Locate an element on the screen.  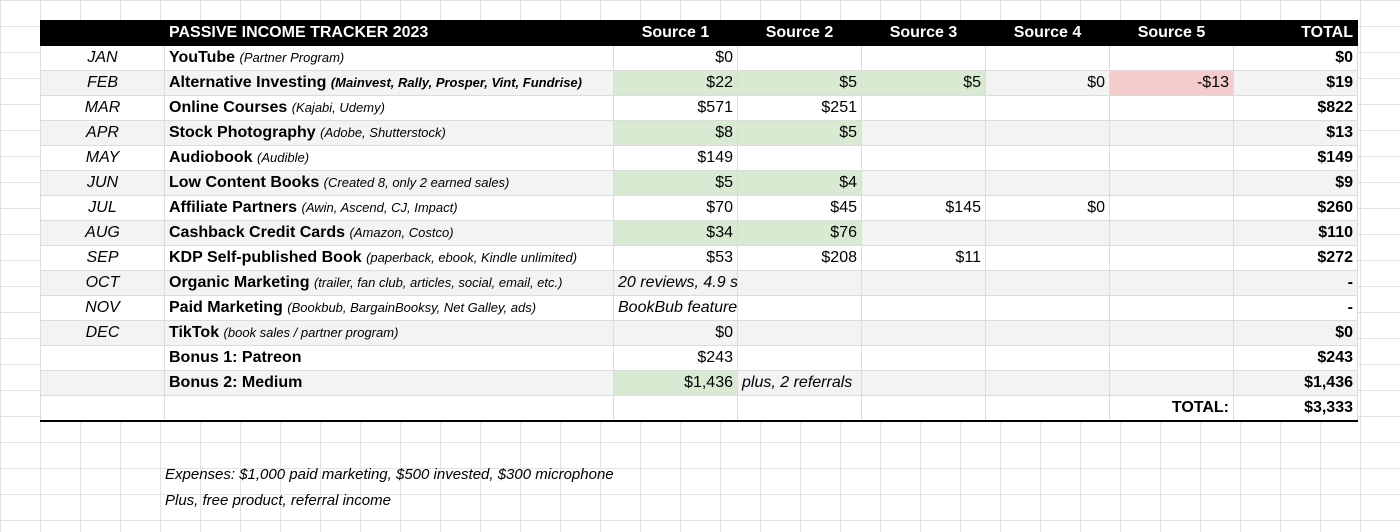
source-2-value: $76 is located at coordinates (799, 233).